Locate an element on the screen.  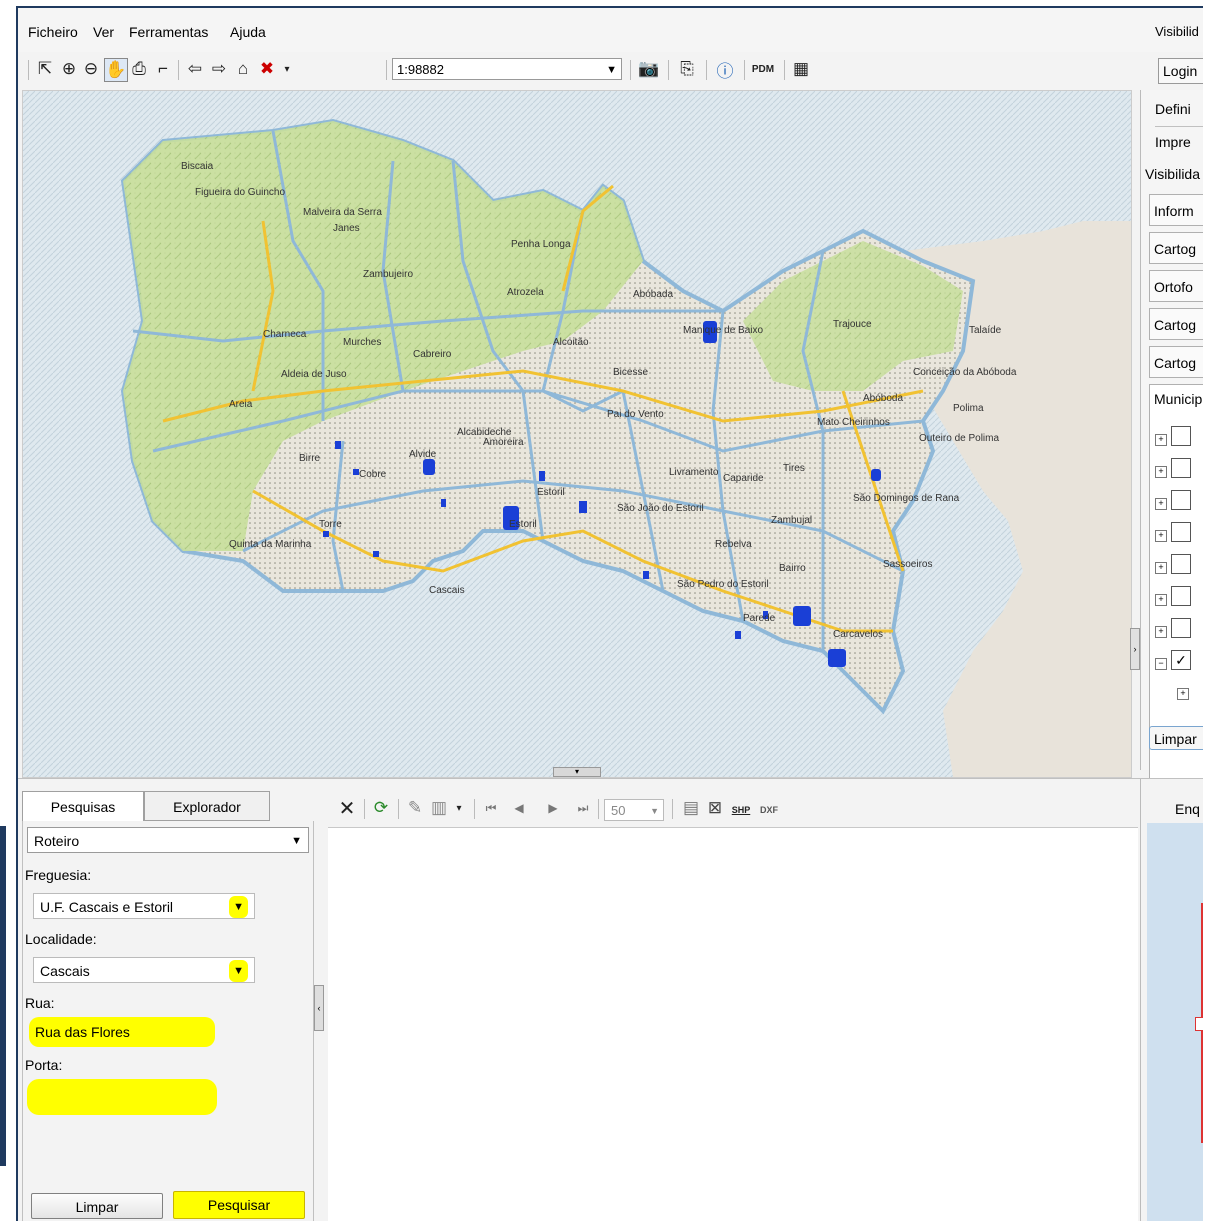
zoom-in-icon: ⊕ is located at coordinates (69, 69).